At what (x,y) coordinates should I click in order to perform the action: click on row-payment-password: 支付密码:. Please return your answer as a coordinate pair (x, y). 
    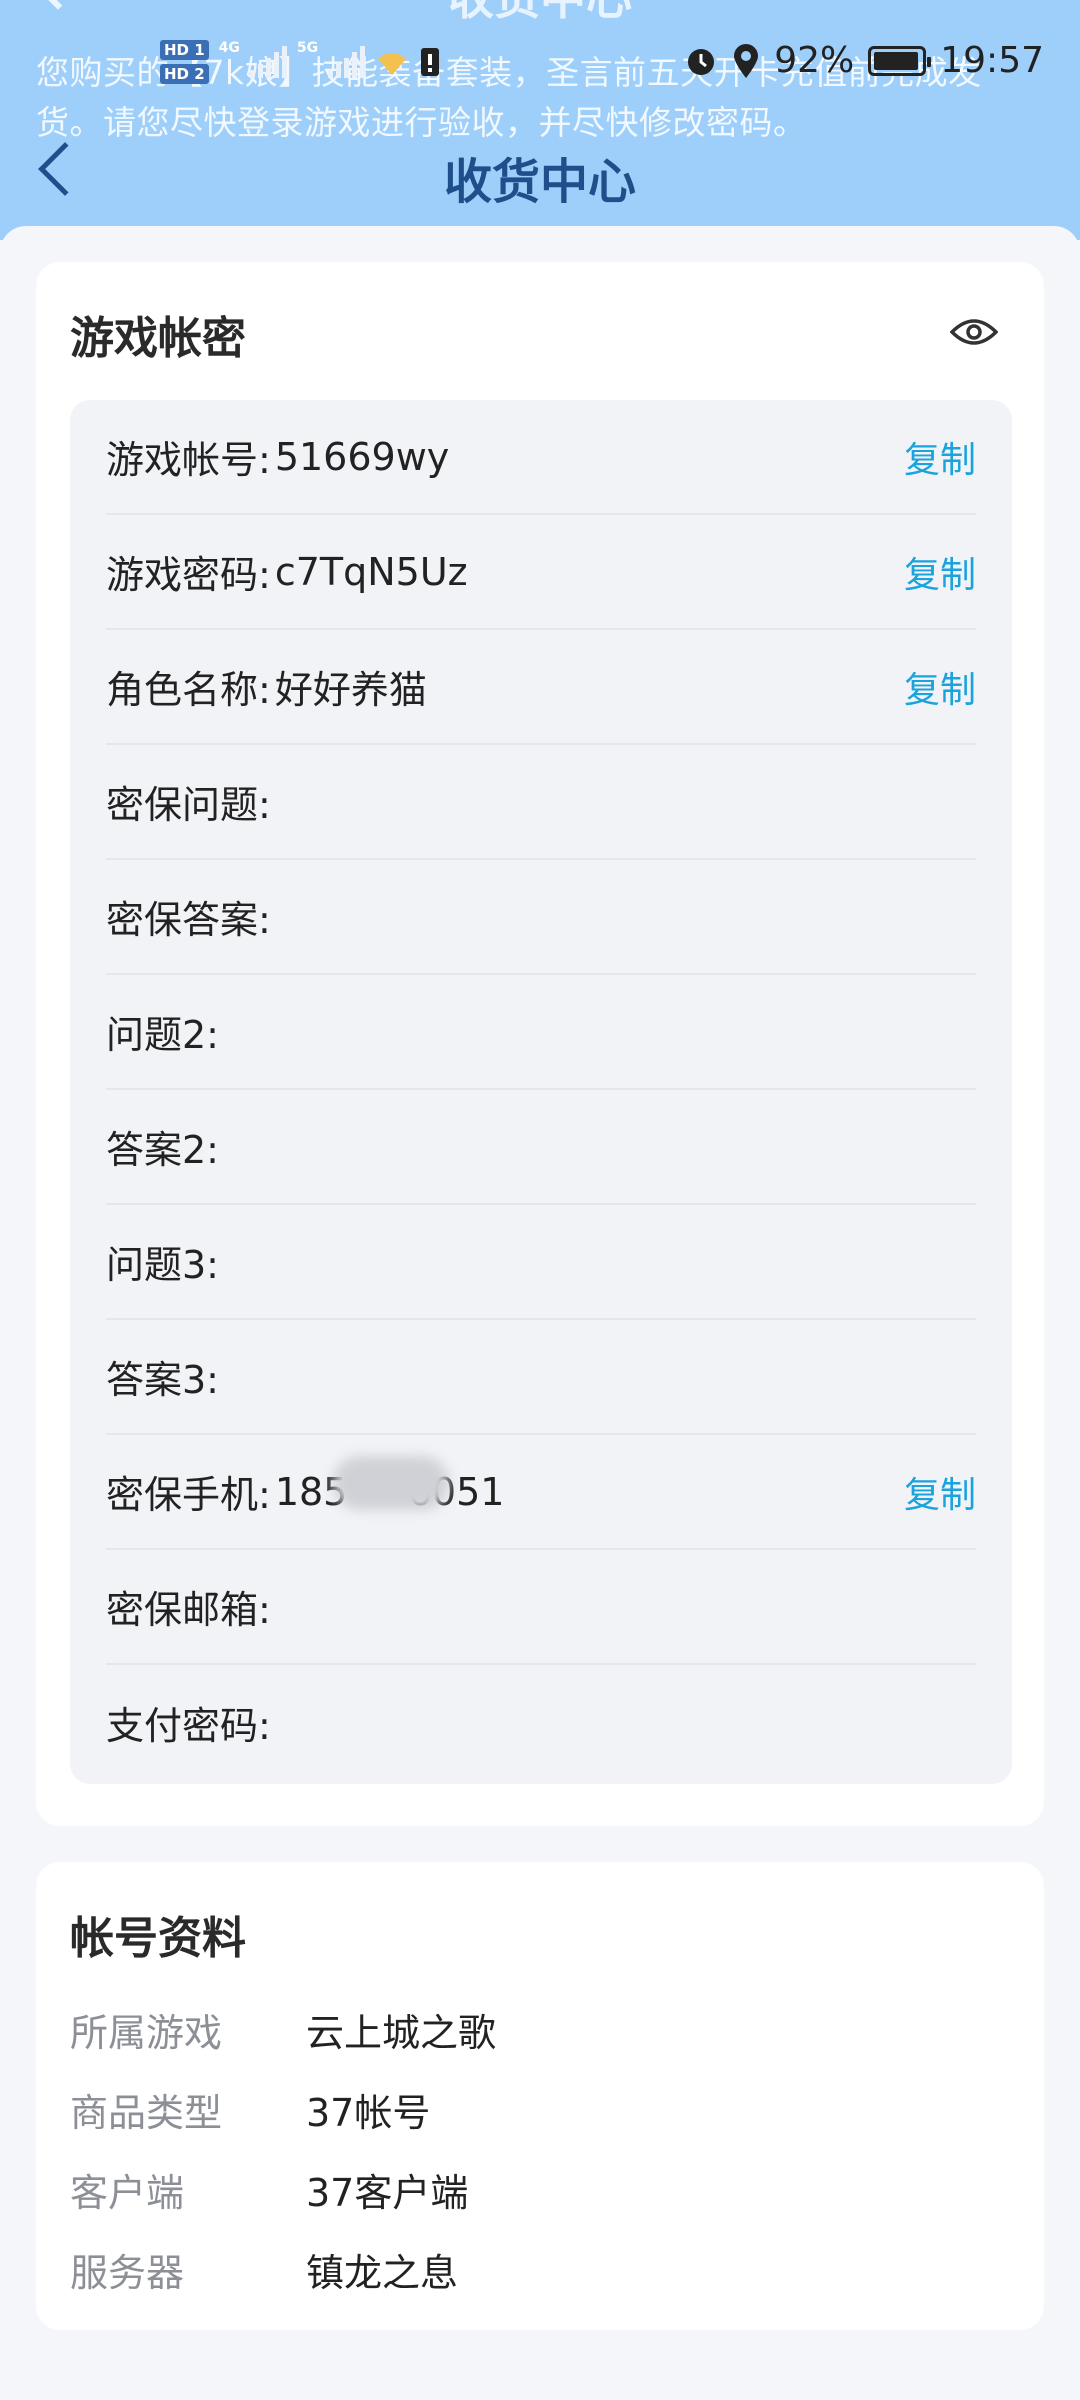
    Looking at the image, I should click on (541, 1722).